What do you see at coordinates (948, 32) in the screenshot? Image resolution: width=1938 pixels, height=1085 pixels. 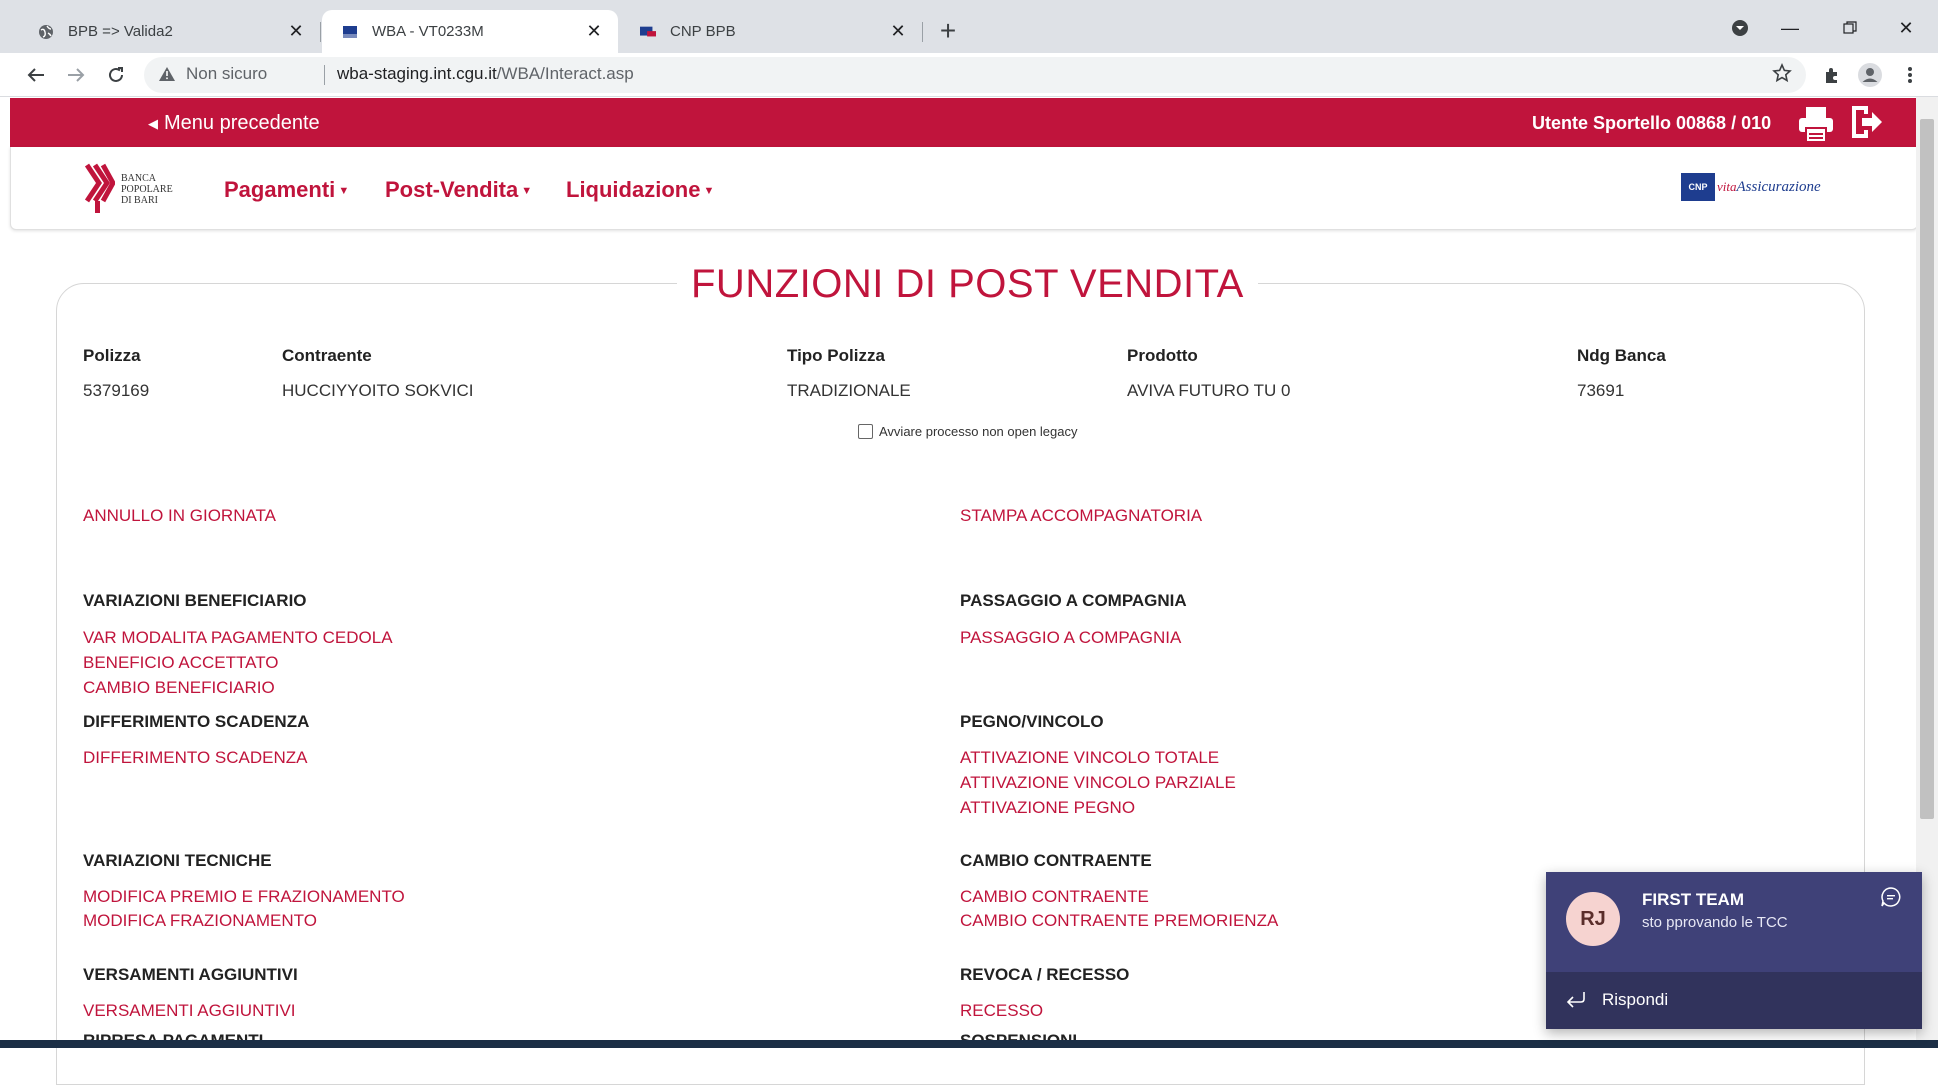 I see `new-tab-button: +` at bounding box center [948, 32].